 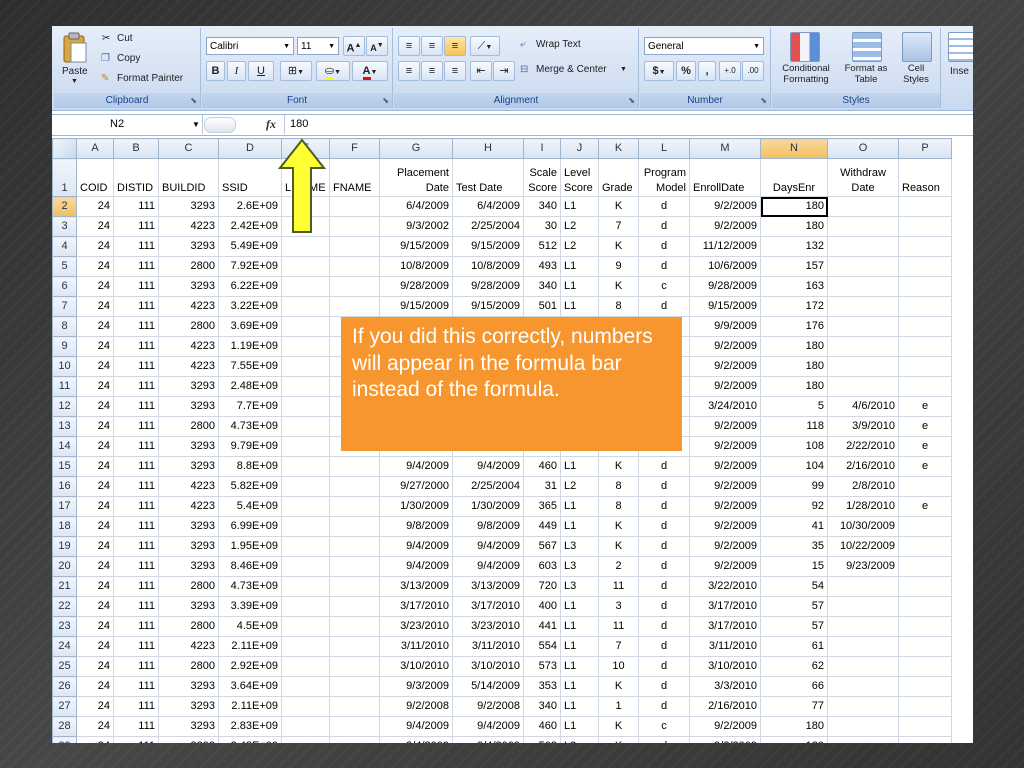 What do you see at coordinates (806, 74) in the screenshot?
I see `conditional-formatting-button: Conditional Formatting` at bounding box center [806, 74].